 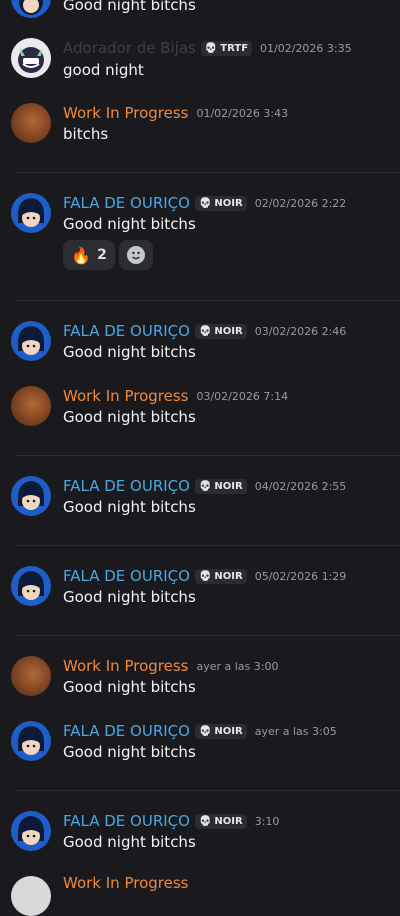 I want to click on message-header: FALA DE OURIÇO 💀 NOIR 04/02/2026 2:55, so click(x=204, y=486).